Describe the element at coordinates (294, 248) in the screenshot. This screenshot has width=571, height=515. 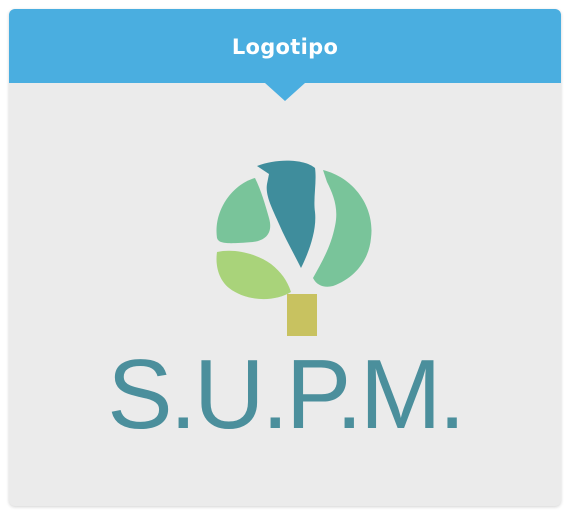
I see `tree-logo-icon` at that location.